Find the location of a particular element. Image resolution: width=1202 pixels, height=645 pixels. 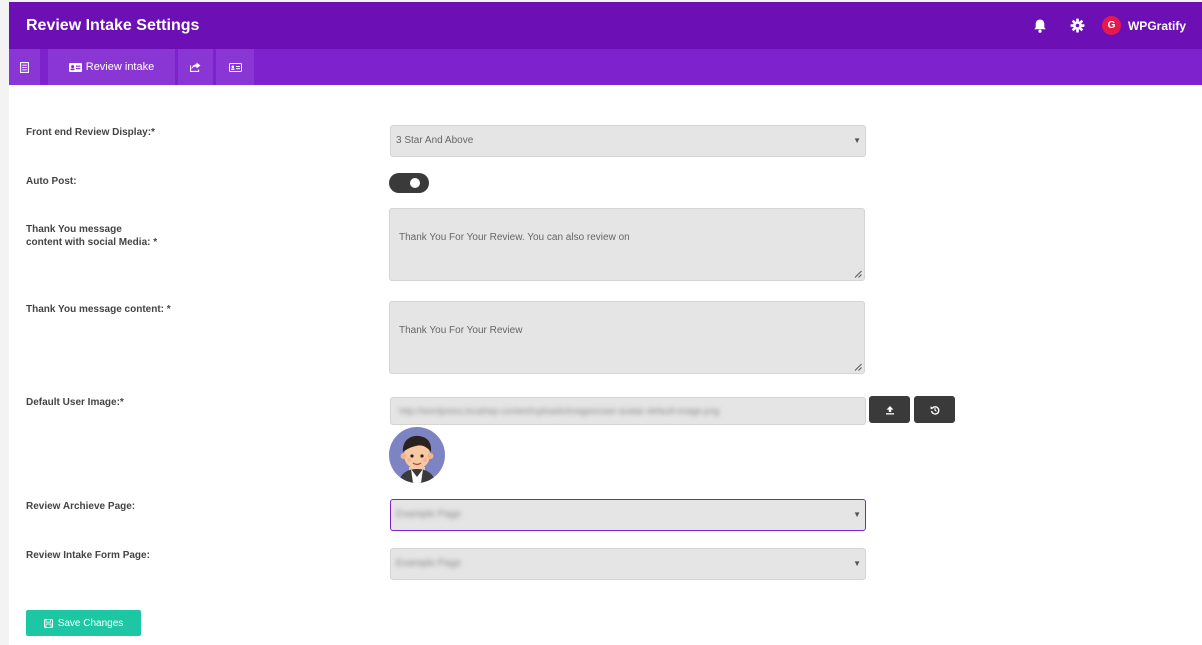

tab-label: Review intake is located at coordinates (120, 67).